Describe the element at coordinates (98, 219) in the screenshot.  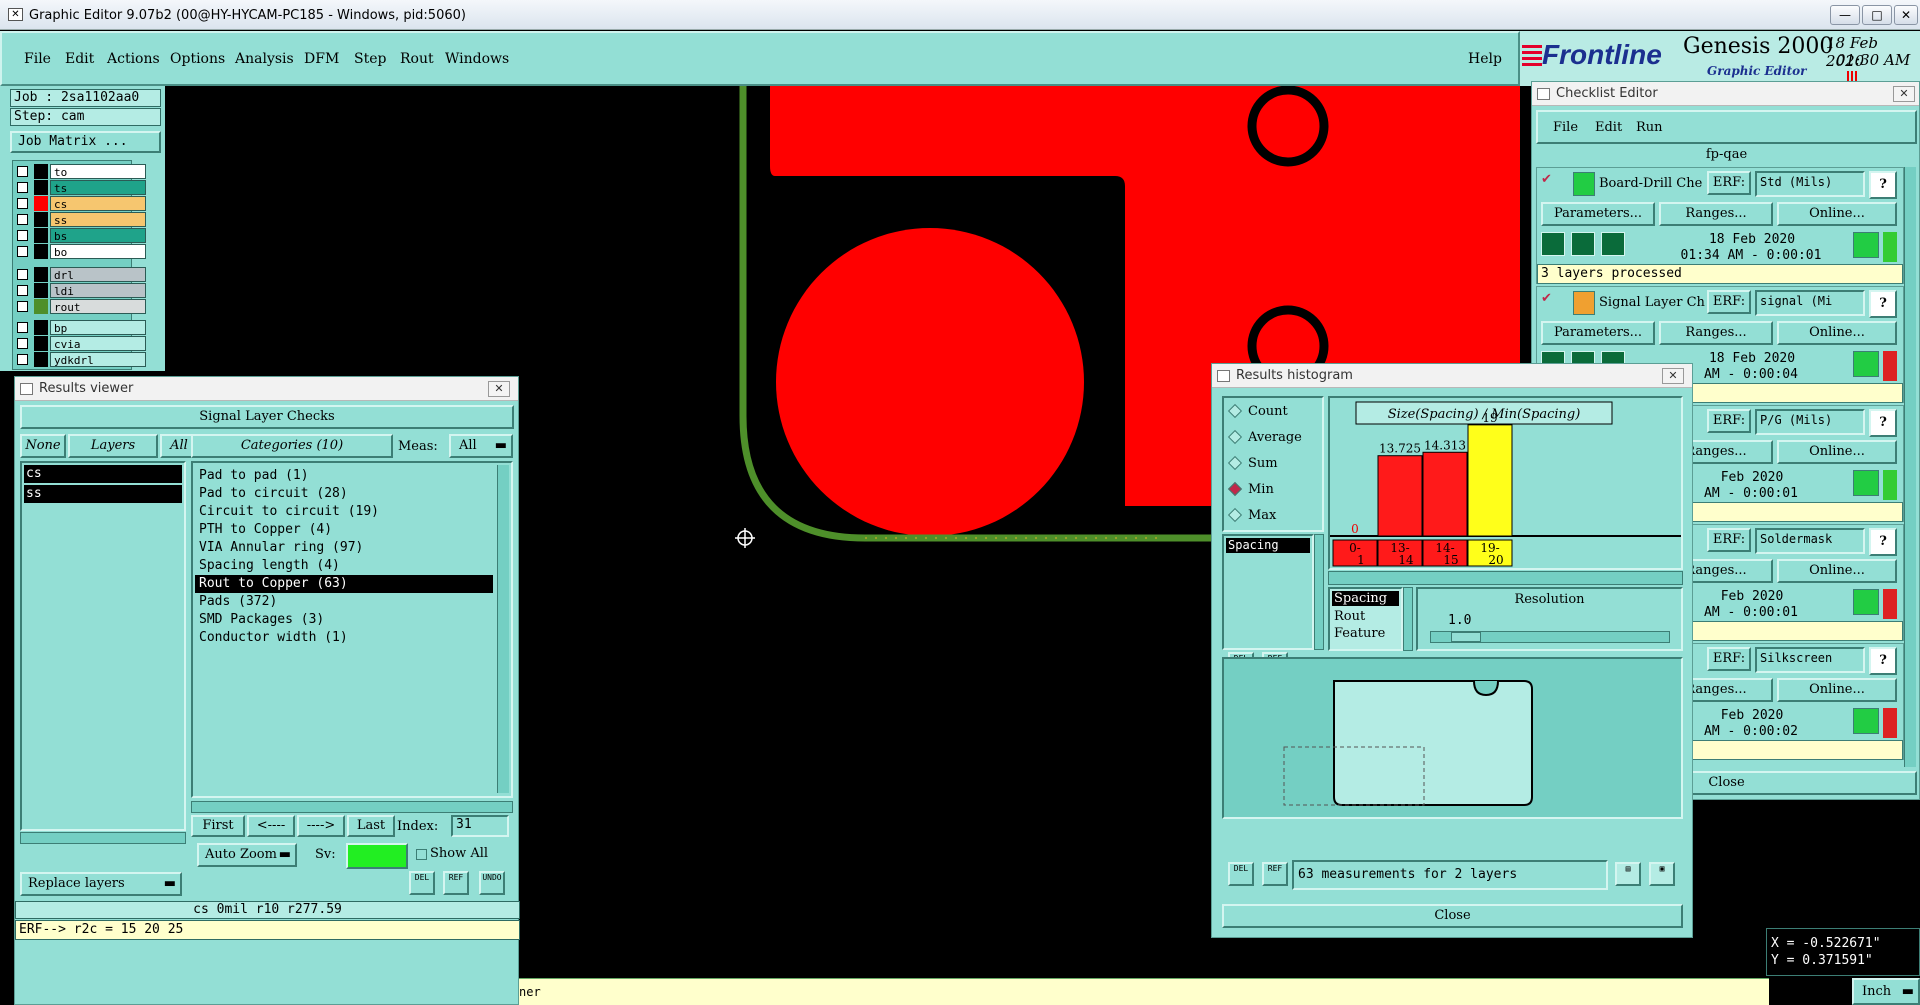
I see `layer-name: ss` at that location.